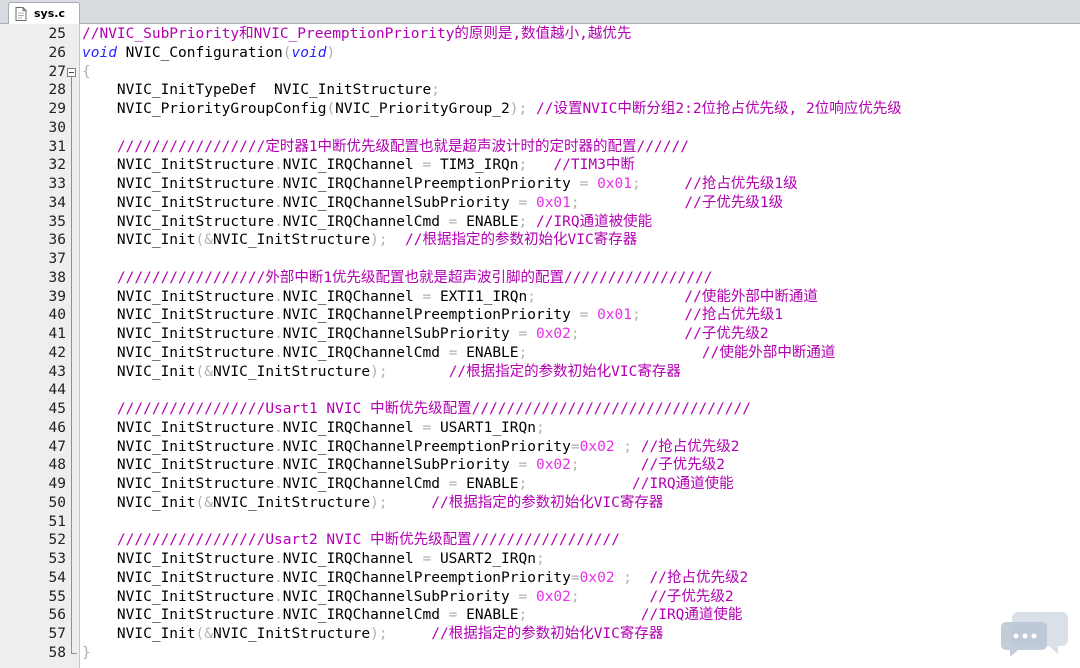 This screenshot has width=1080, height=668. Describe the element at coordinates (57, 221) in the screenshot. I see `line-number: 35` at that location.